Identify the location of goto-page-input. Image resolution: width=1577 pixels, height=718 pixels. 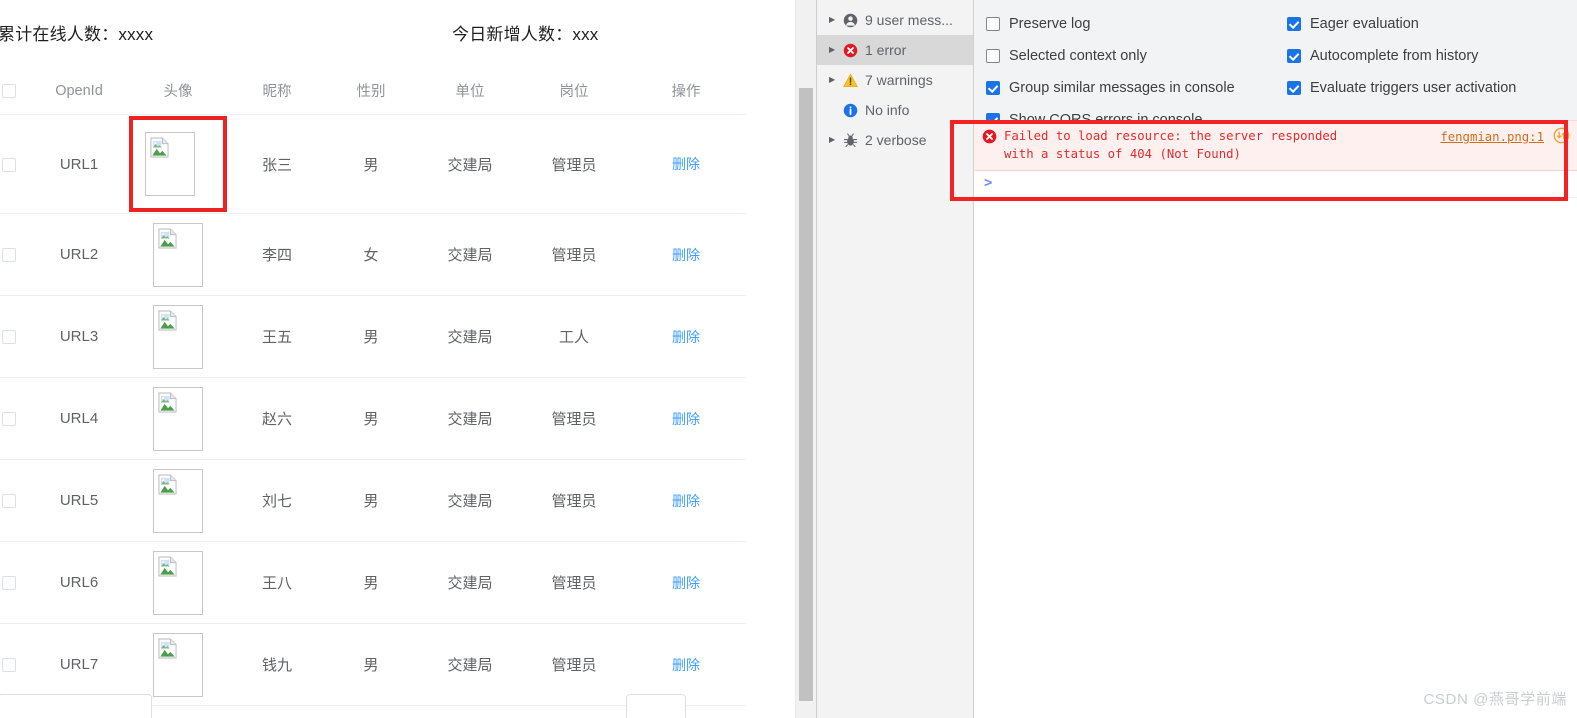
(656, 706).